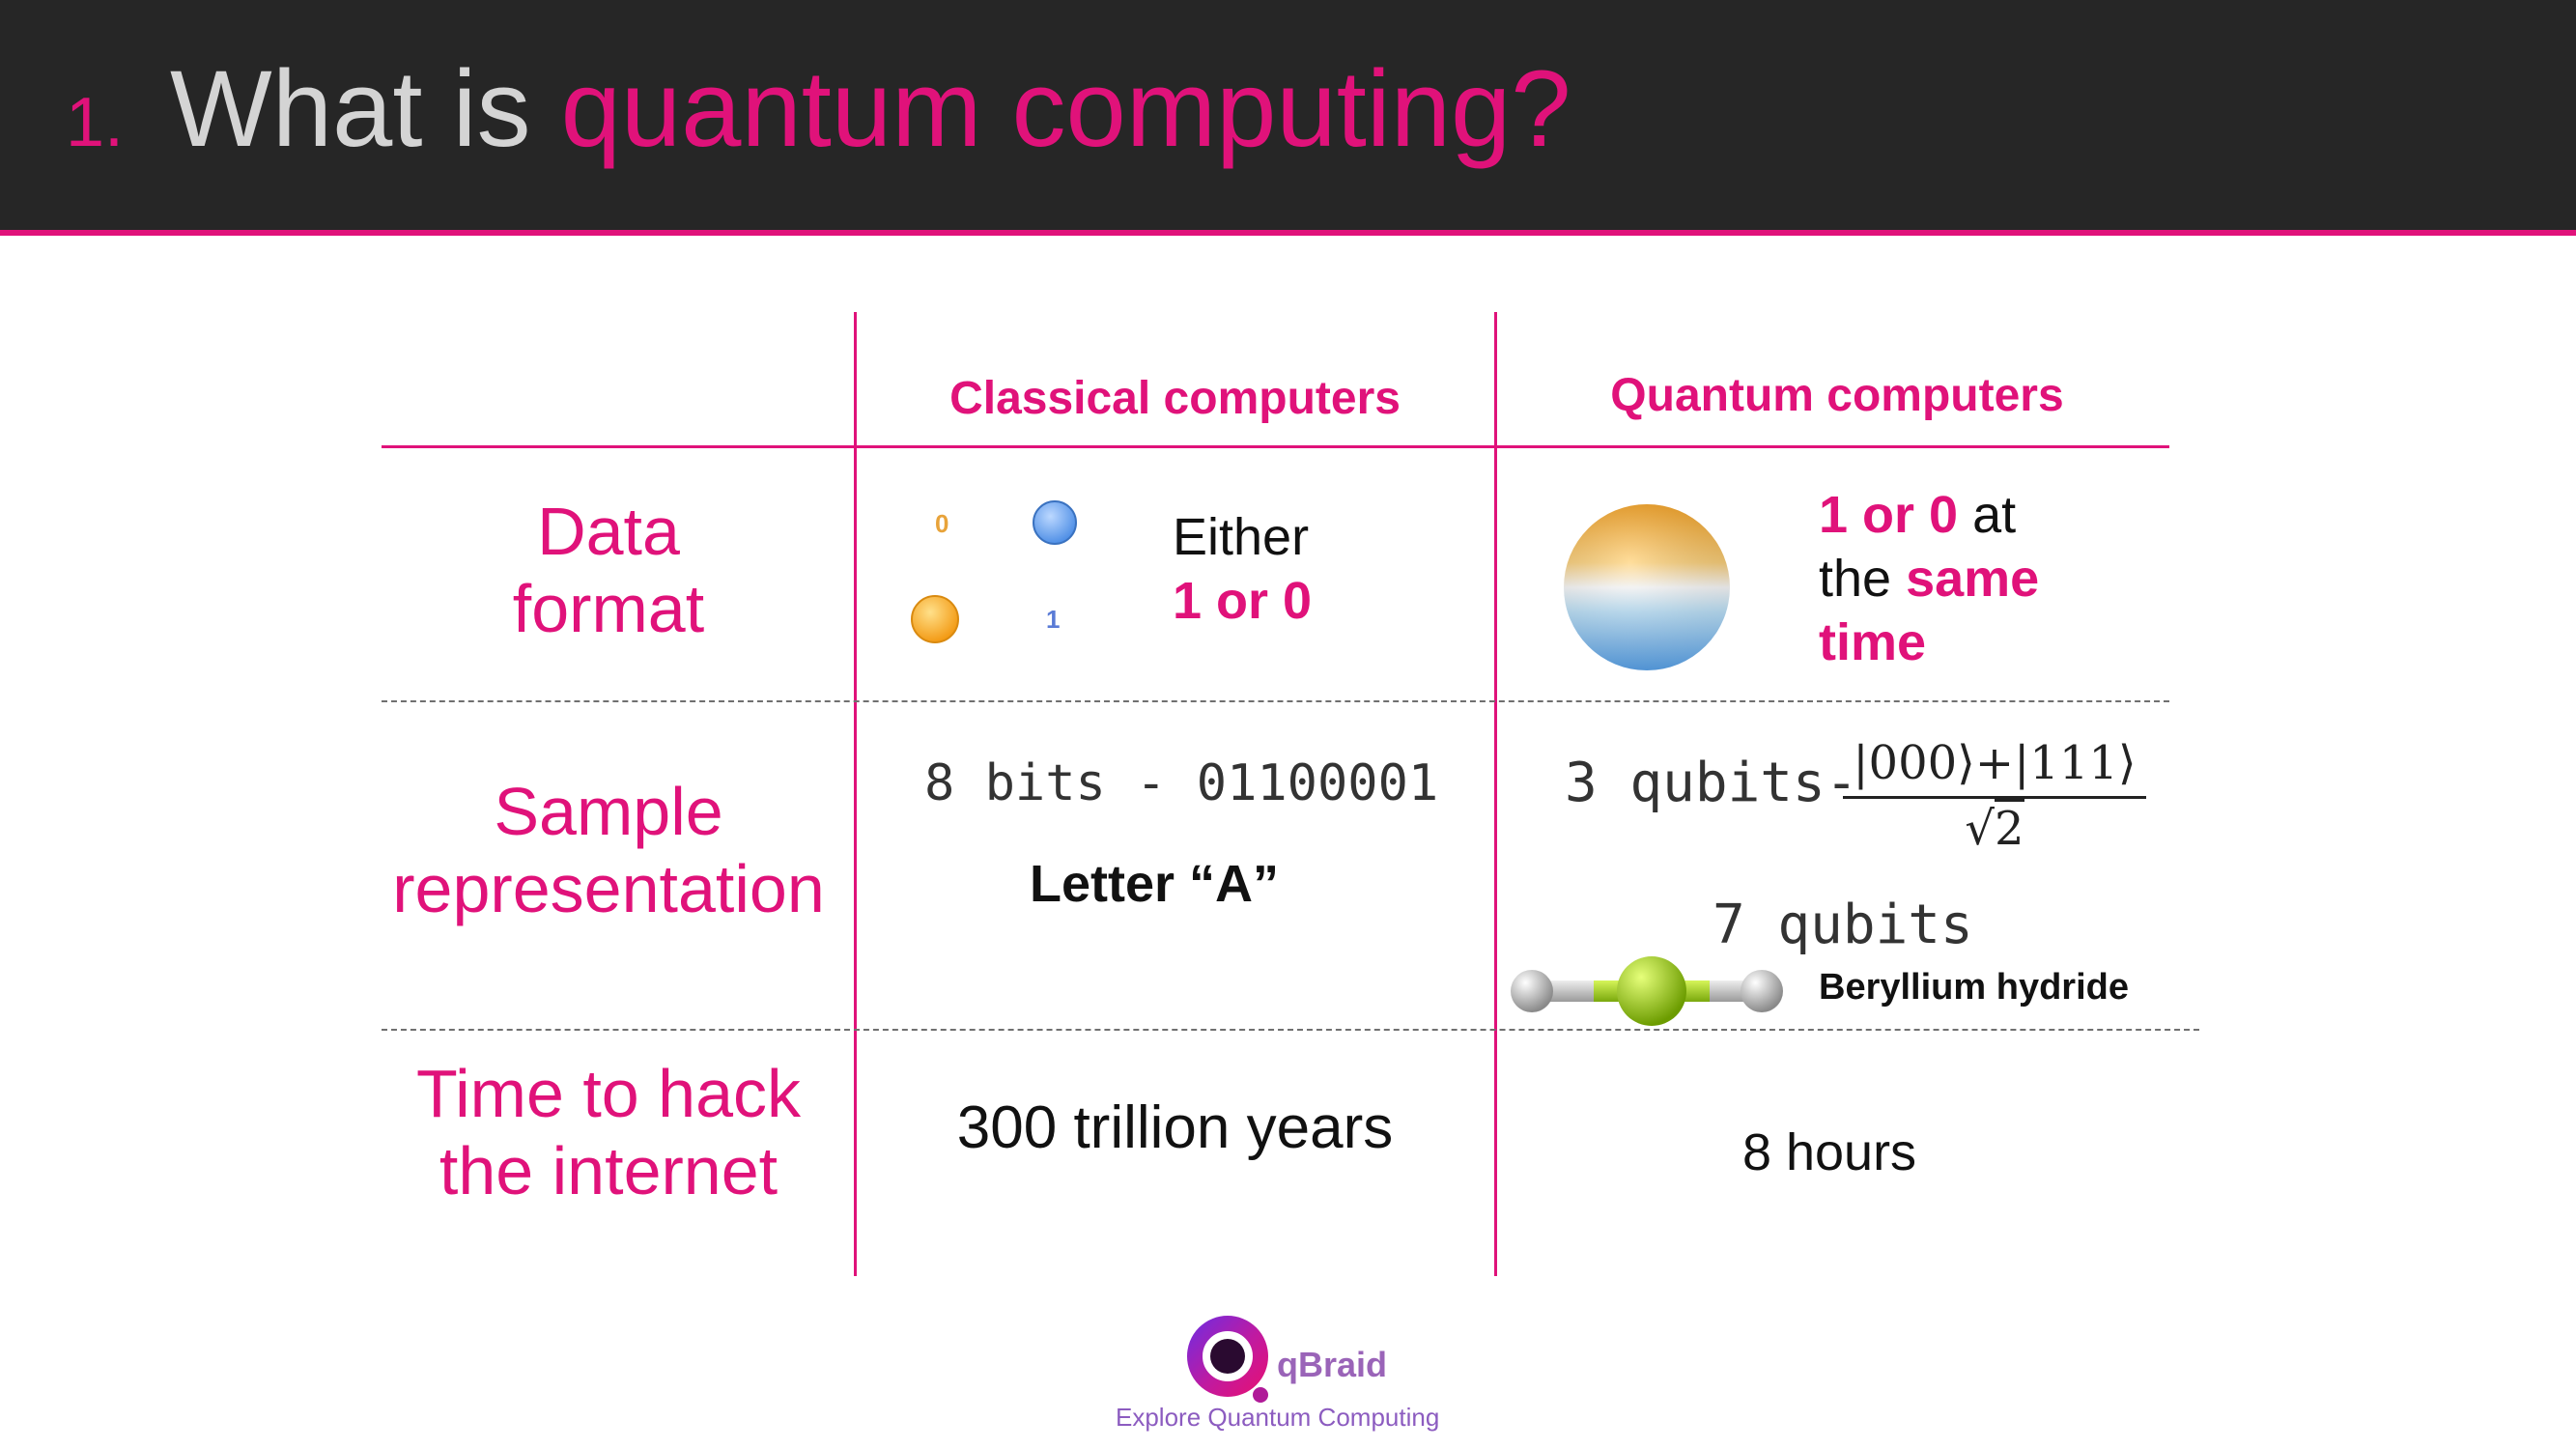 The image size is (2576, 1449). Describe the element at coordinates (1278, 1417) in the screenshot. I see `logo-tagline: Explore Quantum Computing` at that location.